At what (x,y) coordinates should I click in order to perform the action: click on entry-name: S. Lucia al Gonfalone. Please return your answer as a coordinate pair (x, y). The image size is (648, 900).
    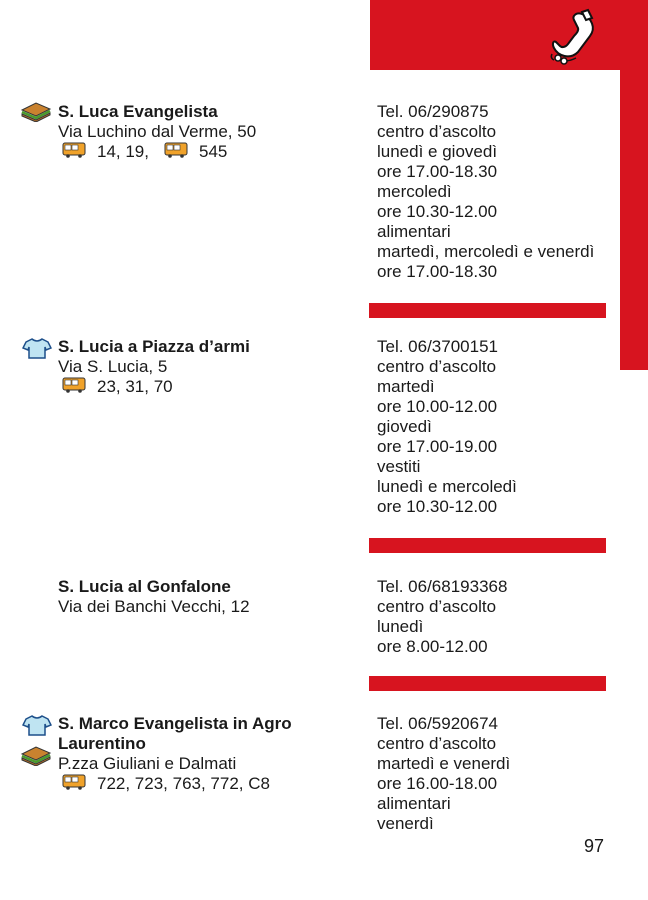
    Looking at the image, I should click on (144, 586).